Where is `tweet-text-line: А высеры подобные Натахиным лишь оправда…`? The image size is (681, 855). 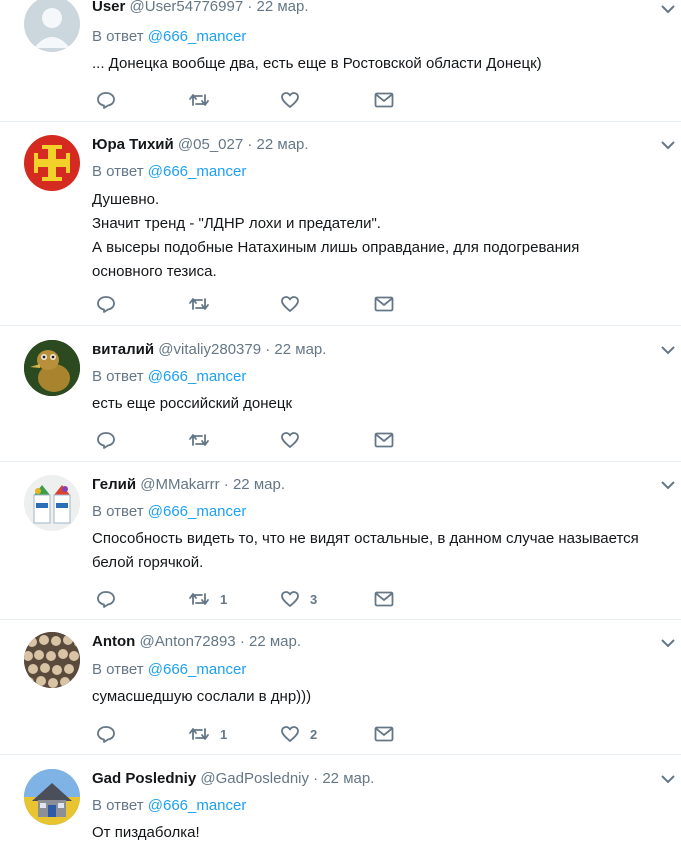 tweet-text-line: А высеры подобные Натахиным лишь оправда… is located at coordinates (336, 247).